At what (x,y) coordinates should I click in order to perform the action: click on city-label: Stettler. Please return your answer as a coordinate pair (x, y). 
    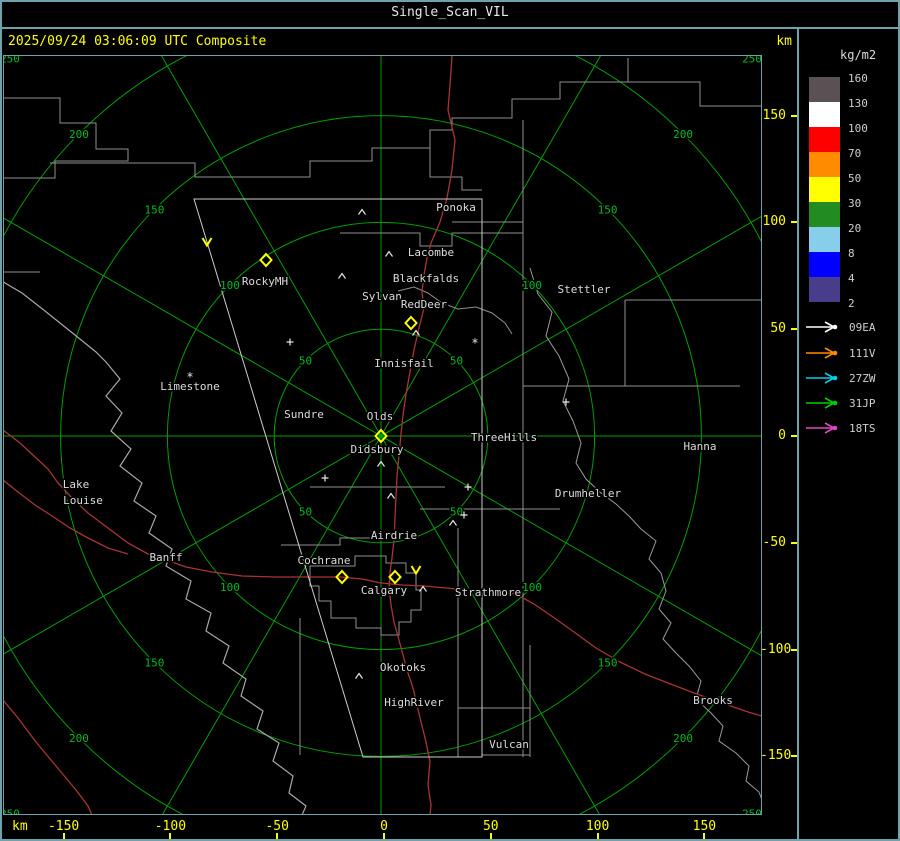
    Looking at the image, I should click on (584, 289).